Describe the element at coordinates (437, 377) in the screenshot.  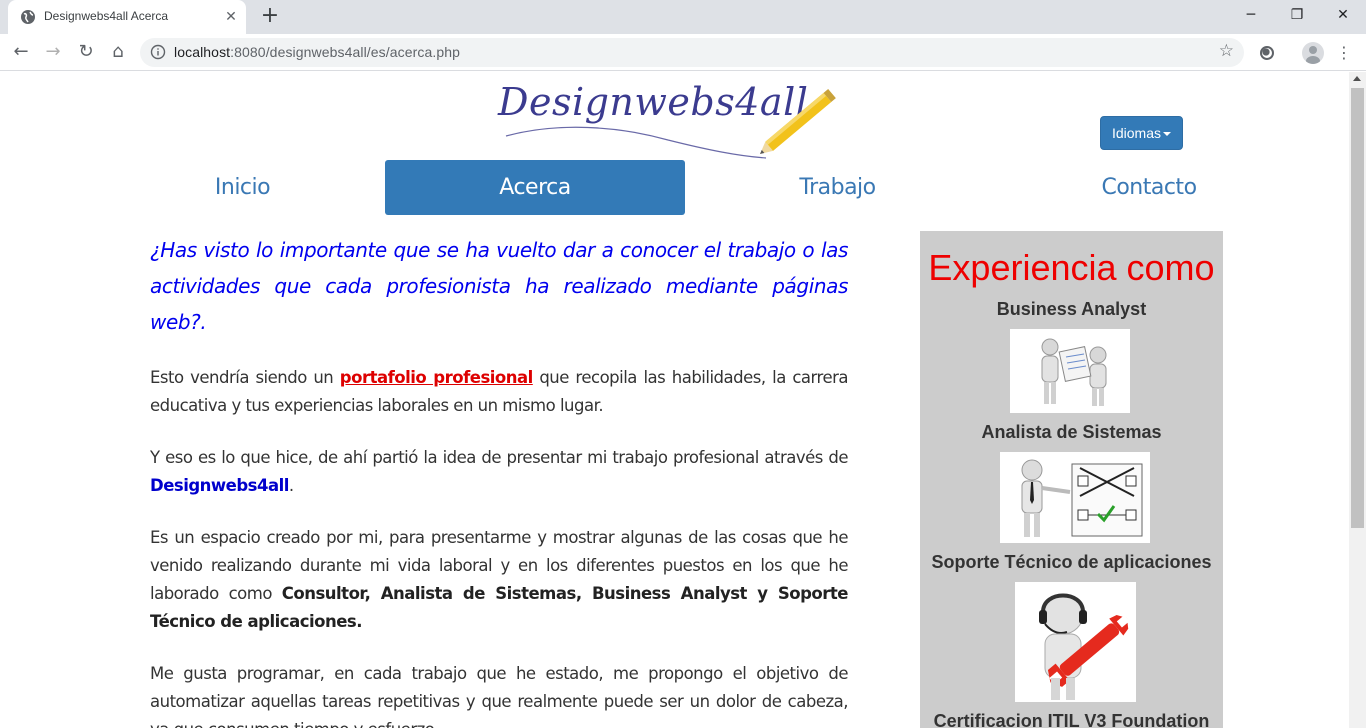
I see `portfolio-link: portafolio profesional` at that location.